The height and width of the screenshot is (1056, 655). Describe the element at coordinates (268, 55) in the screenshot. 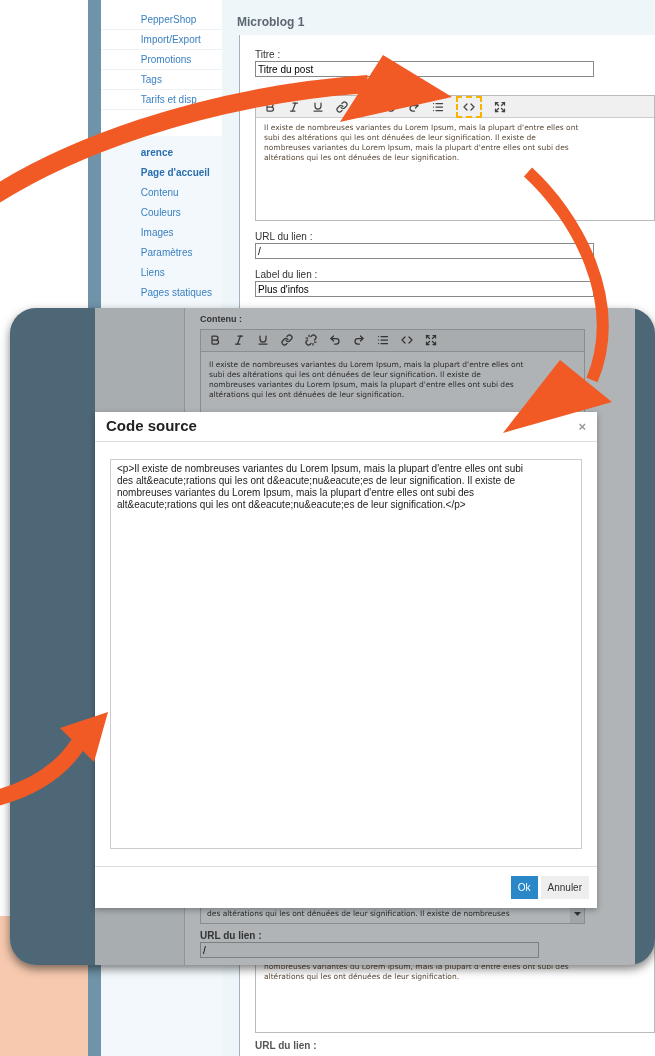

I see `field-label: Titre :` at that location.